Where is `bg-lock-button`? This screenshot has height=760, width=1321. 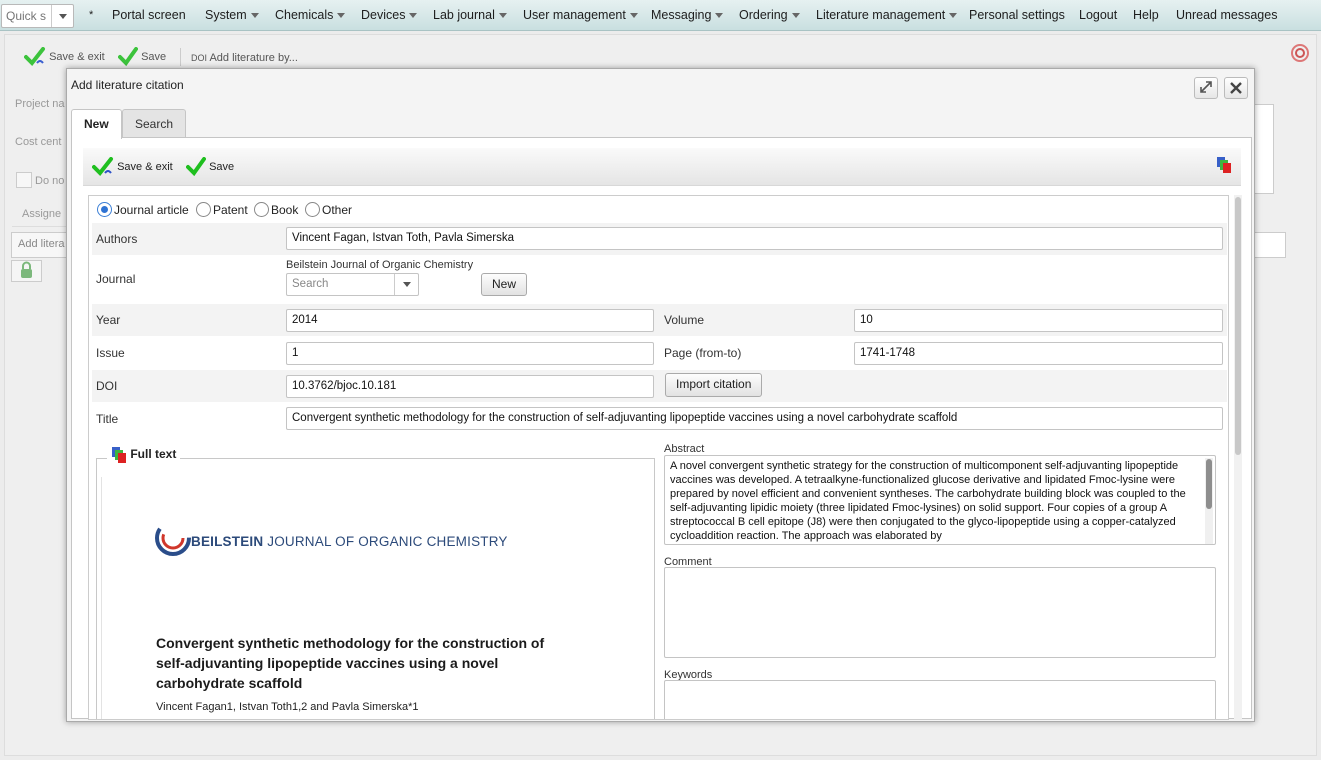 bg-lock-button is located at coordinates (26, 271).